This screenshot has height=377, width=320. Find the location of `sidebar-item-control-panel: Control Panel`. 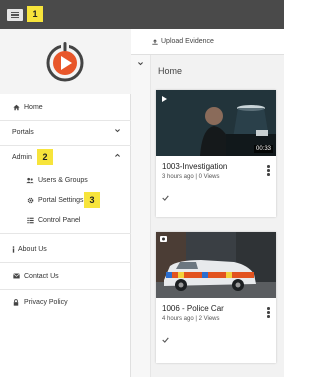

sidebar-item-control-panel: Control Panel is located at coordinates (65, 220).